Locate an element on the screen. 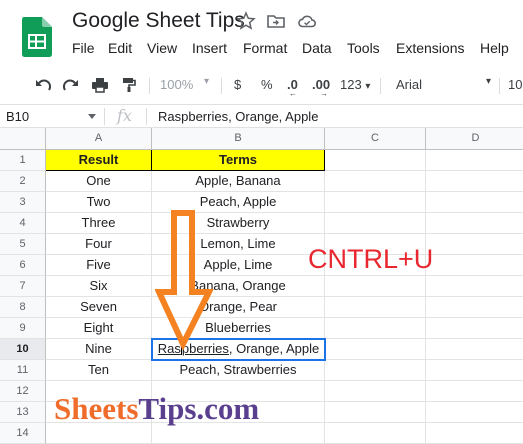  undo-button is located at coordinates (43, 85).